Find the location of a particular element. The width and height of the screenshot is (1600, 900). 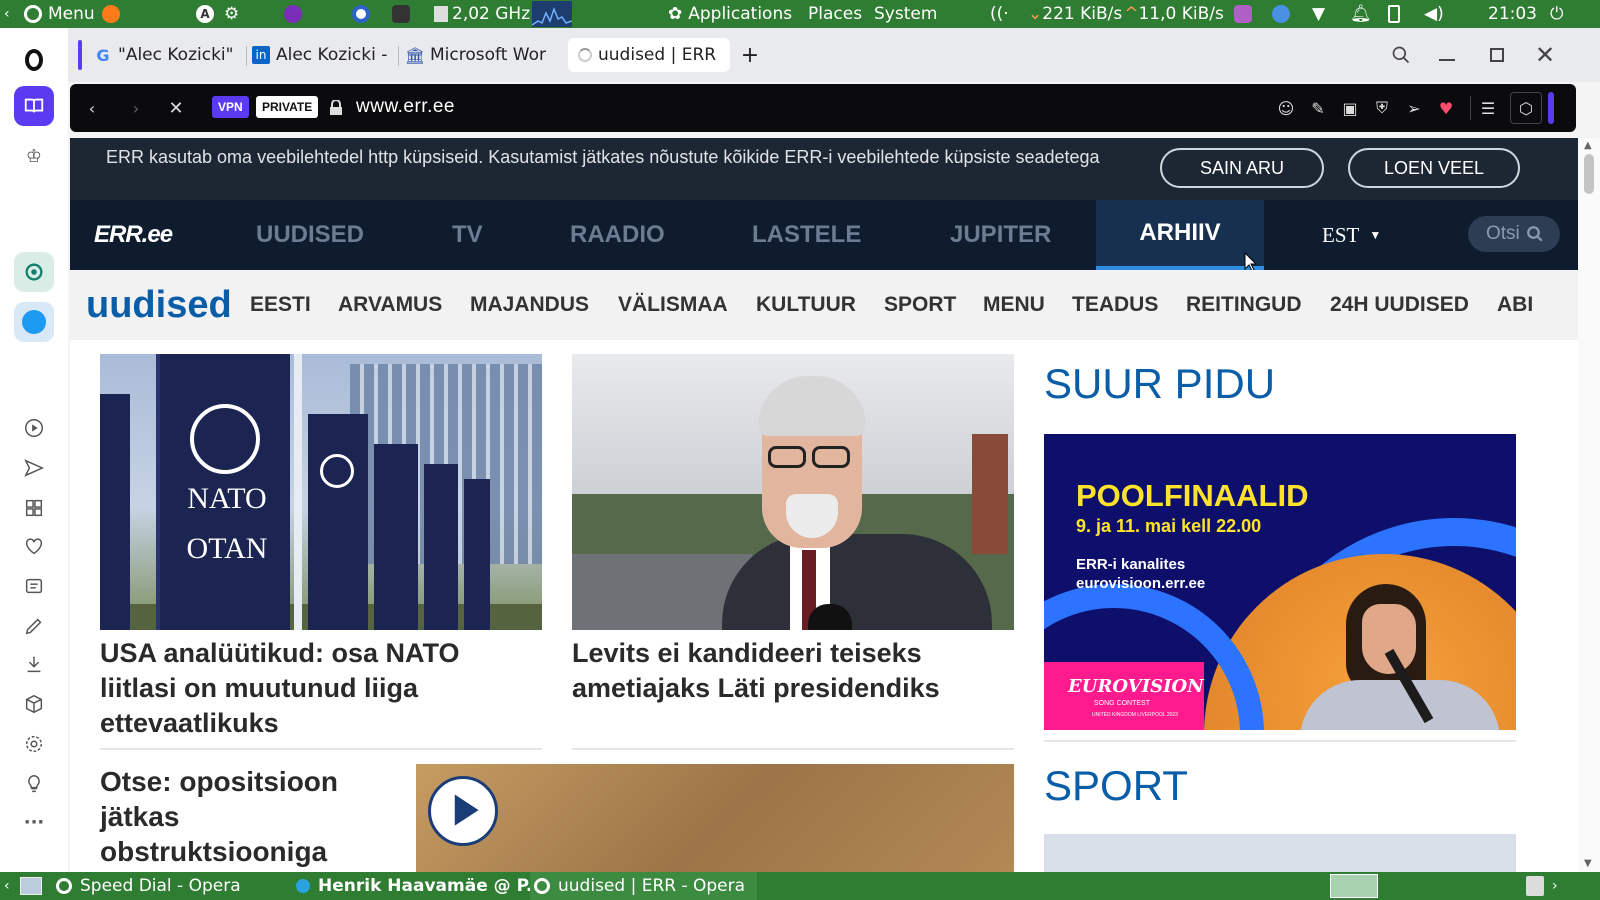

extensions-cube-icon is located at coordinates (34, 704).